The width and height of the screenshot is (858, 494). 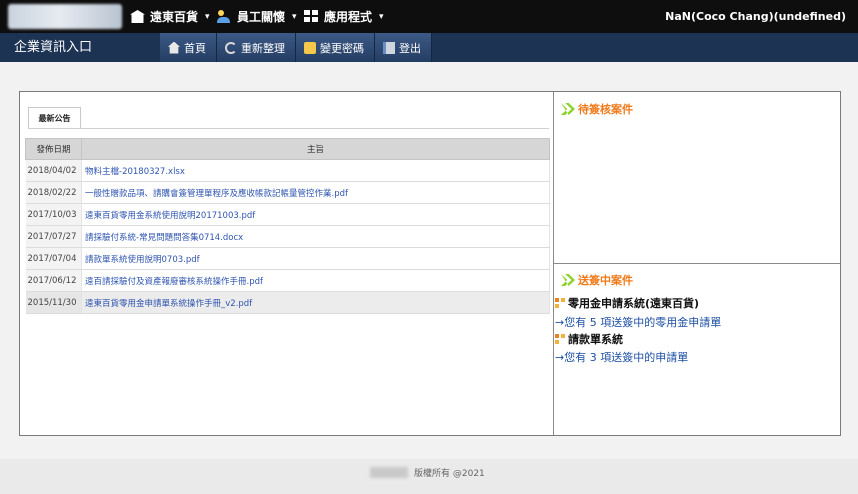 What do you see at coordinates (174, 47) in the screenshot?
I see `home-icon` at bounding box center [174, 47].